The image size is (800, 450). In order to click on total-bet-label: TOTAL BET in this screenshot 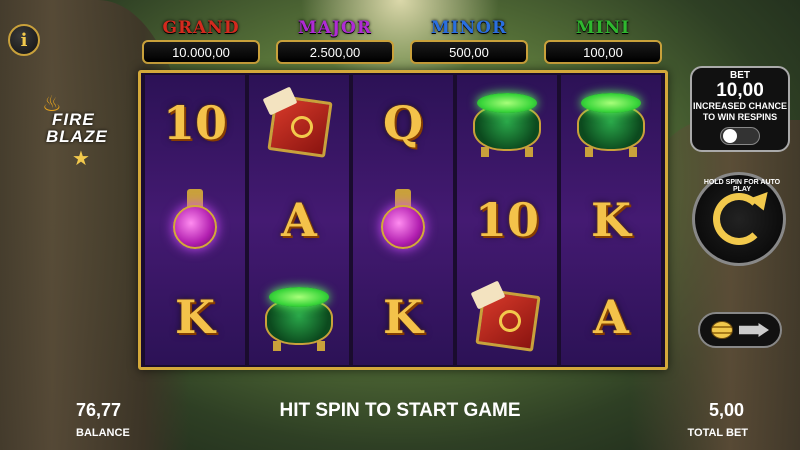, I will do `click(718, 433)`.